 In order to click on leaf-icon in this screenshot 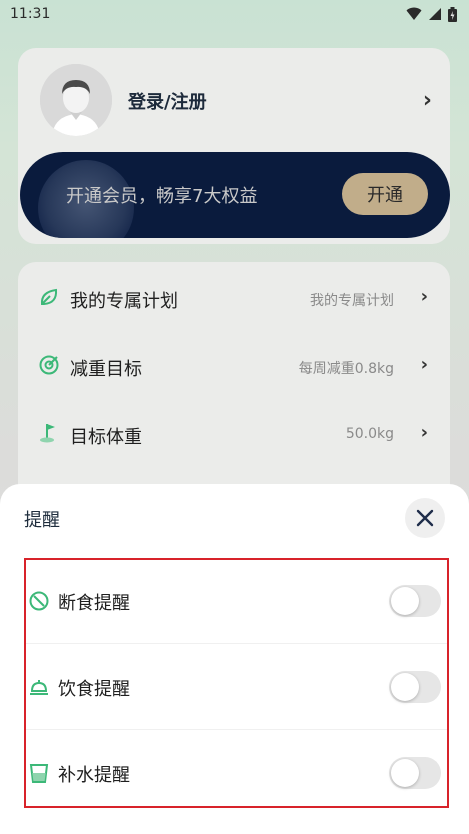, I will do `click(49, 296)`.